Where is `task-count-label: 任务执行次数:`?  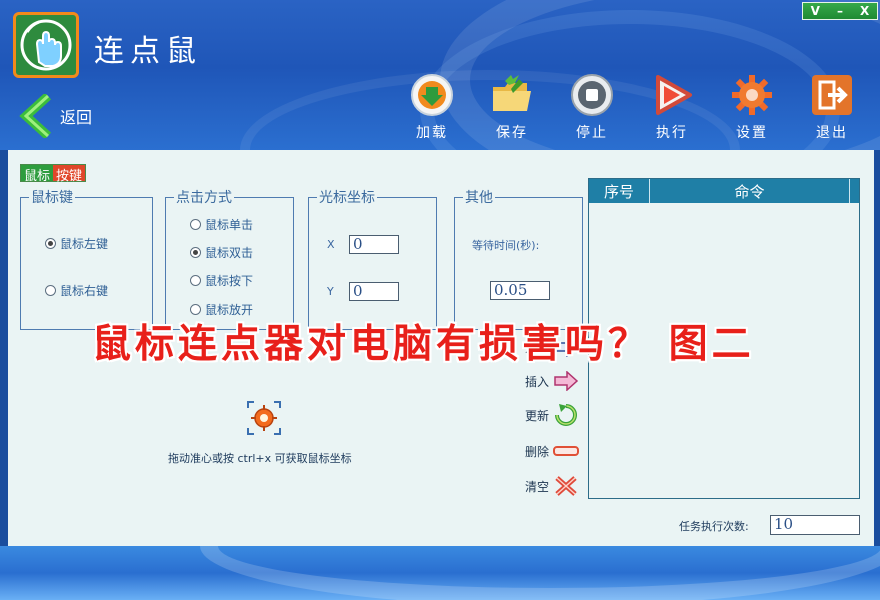
task-count-label: 任务执行次数: is located at coordinates (714, 526).